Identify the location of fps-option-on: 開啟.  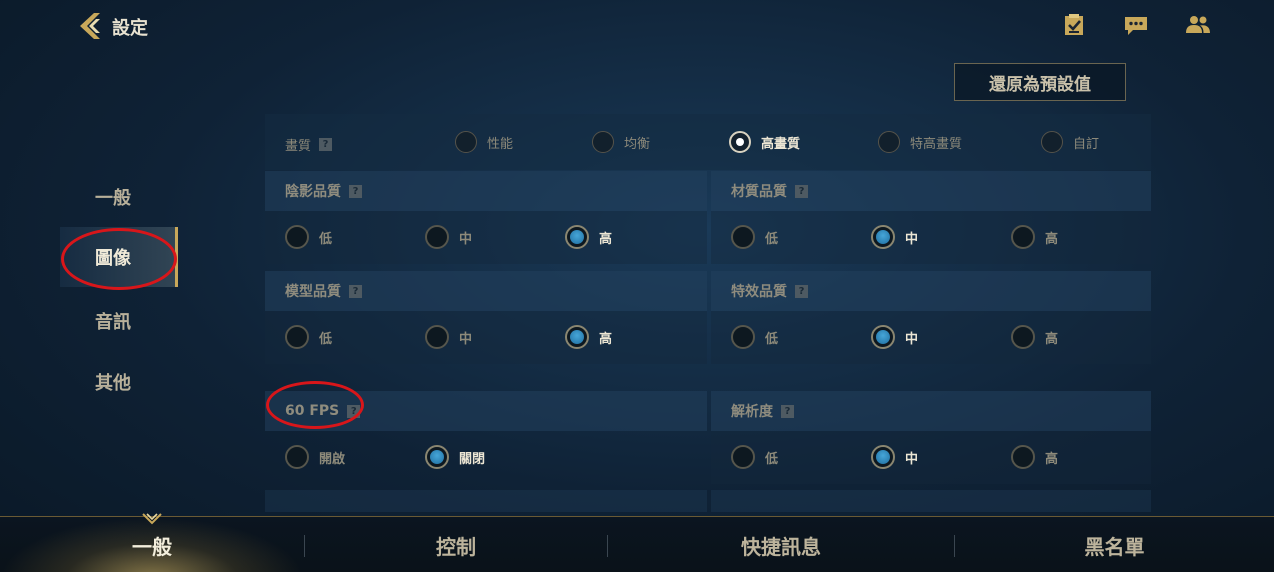
(315, 457).